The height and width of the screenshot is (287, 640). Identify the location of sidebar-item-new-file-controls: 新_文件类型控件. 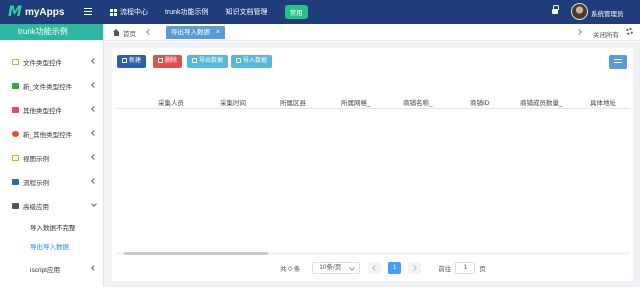
(51, 86).